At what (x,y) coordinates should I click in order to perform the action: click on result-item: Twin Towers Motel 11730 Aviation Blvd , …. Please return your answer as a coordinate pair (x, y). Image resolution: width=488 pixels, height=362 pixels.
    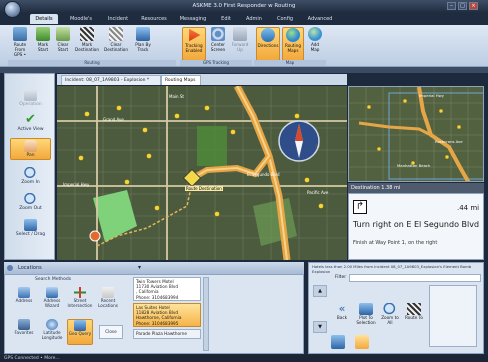
    Looking at the image, I should click on (167, 289).